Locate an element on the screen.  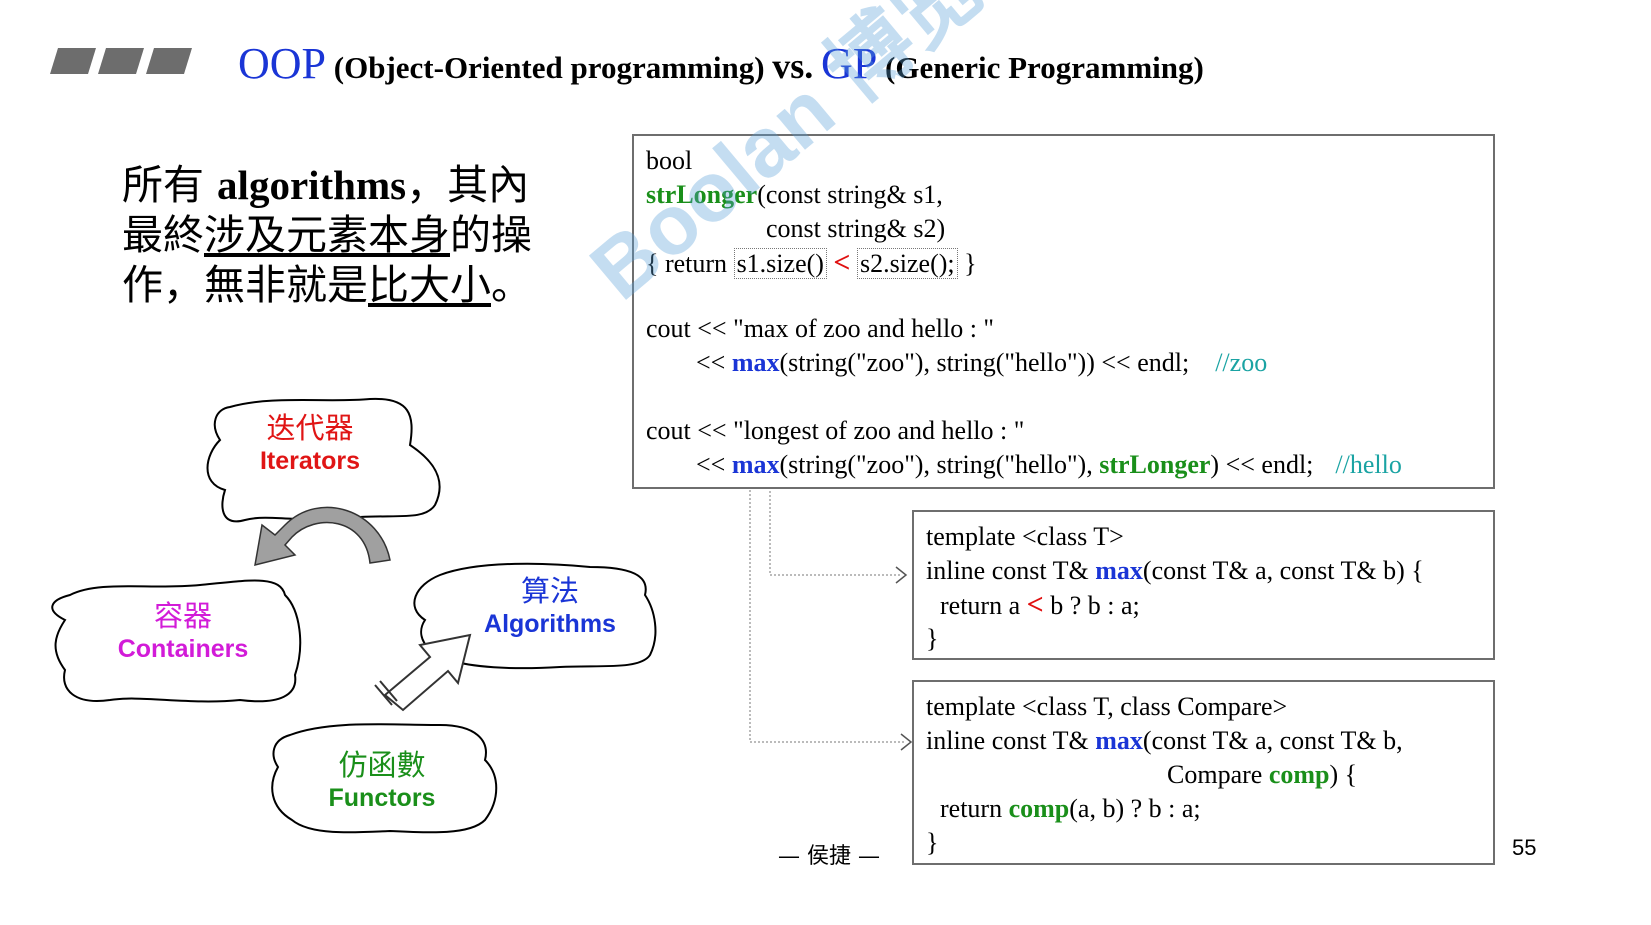
code-line: cout << "longest of zoo and hello : " is located at coordinates (835, 430).